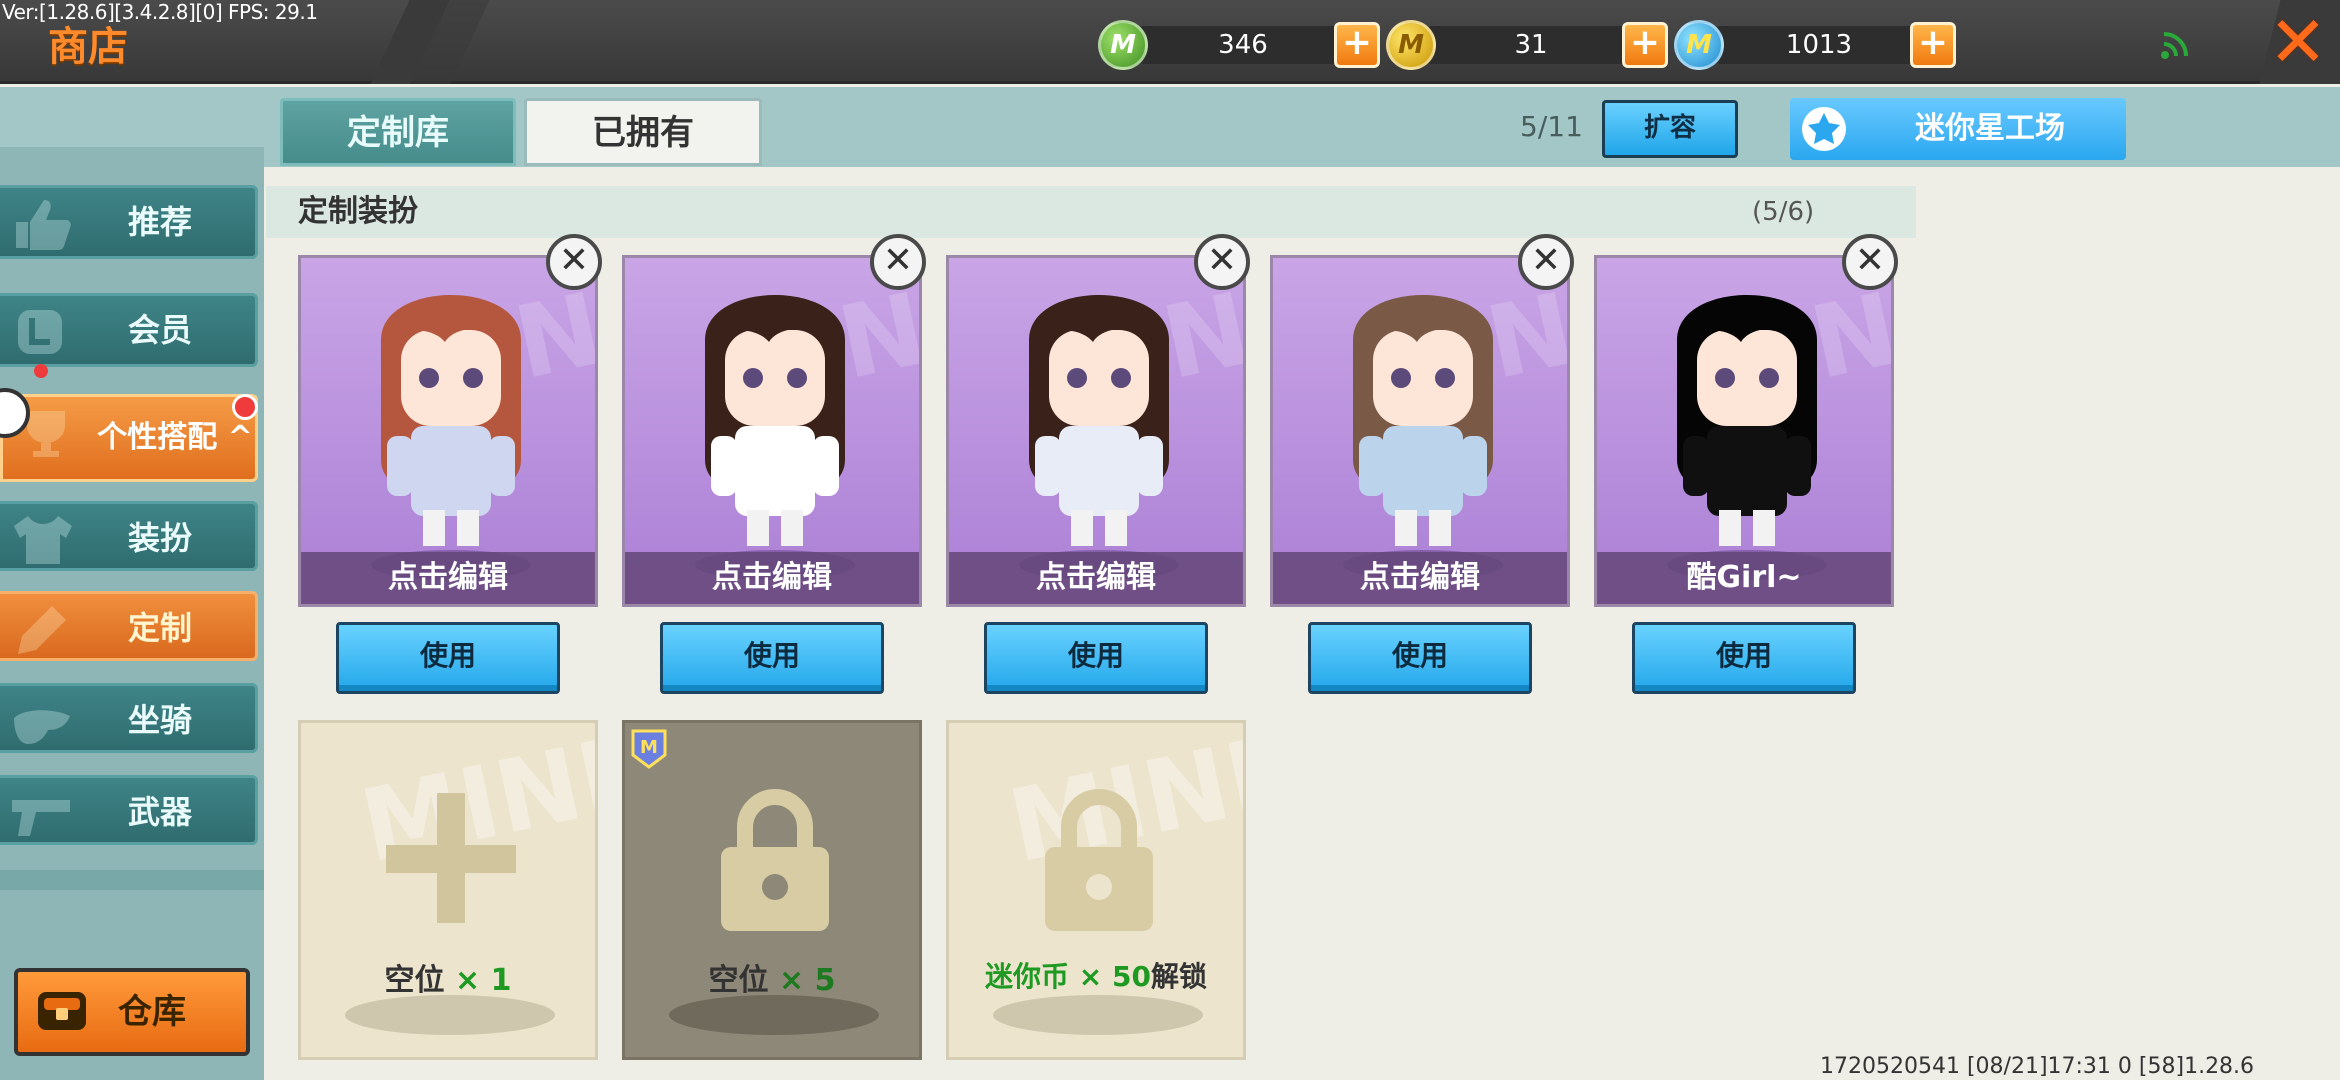 This screenshot has height=1080, width=2340. What do you see at coordinates (1551, 126) in the screenshot?
I see `capacity-count: 5/11` at bounding box center [1551, 126].